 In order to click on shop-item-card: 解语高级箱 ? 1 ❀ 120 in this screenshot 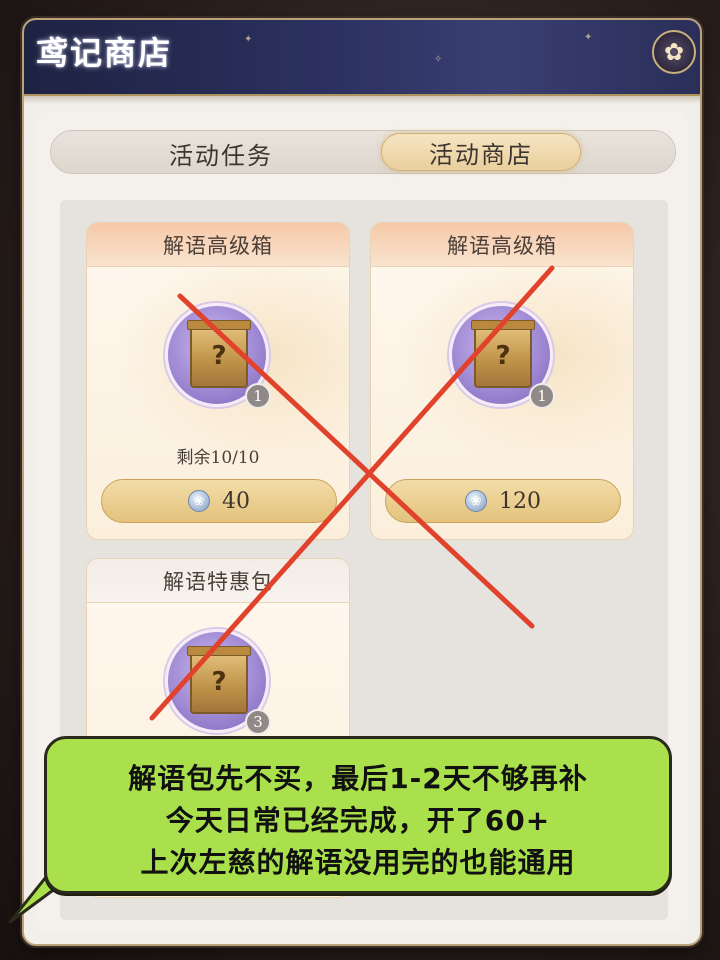, I will do `click(502, 381)`.